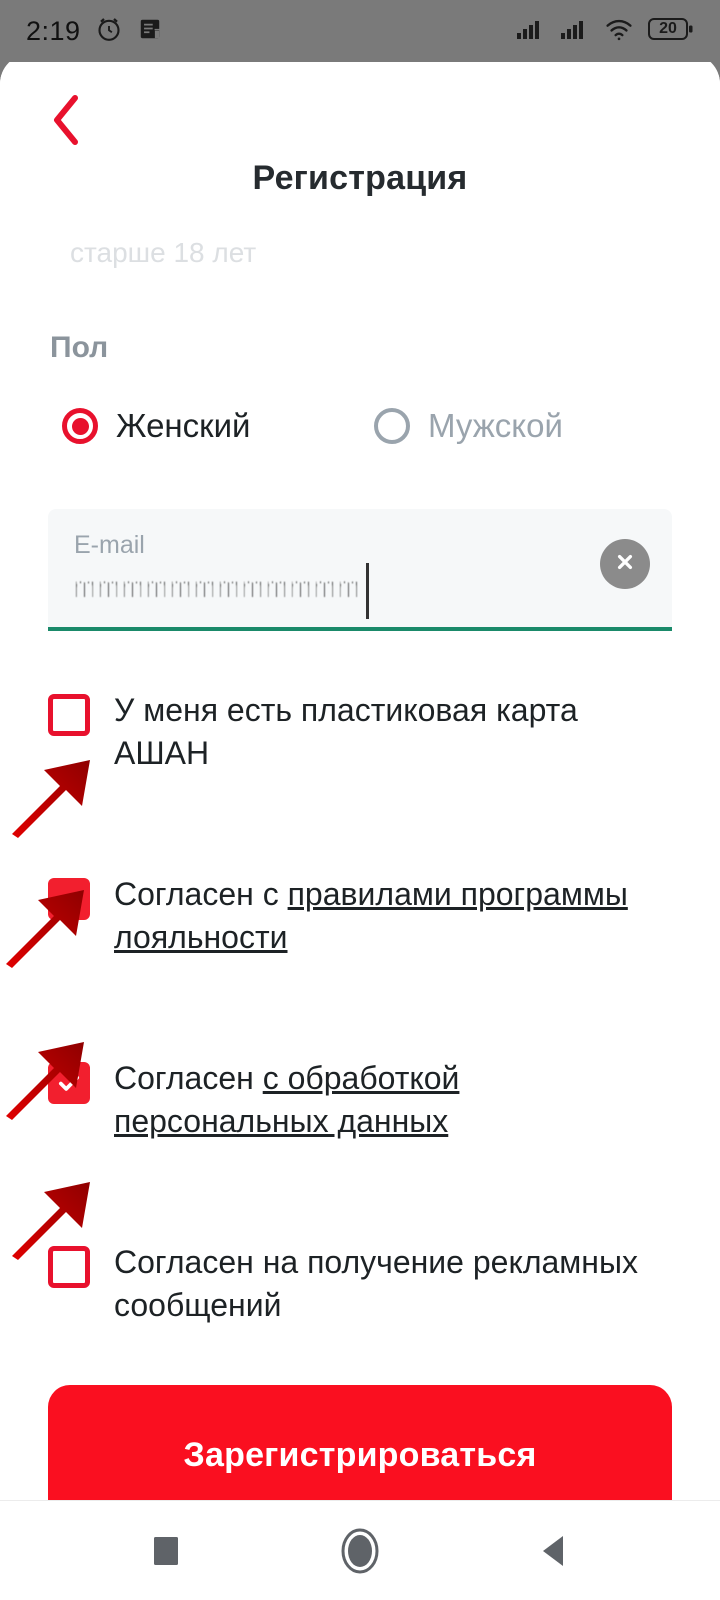 This screenshot has width=720, height=1600. I want to click on email-field-value-redacted: mmmmmmmmmmmmmmmmmmmmmmmmm, so click(217, 591).